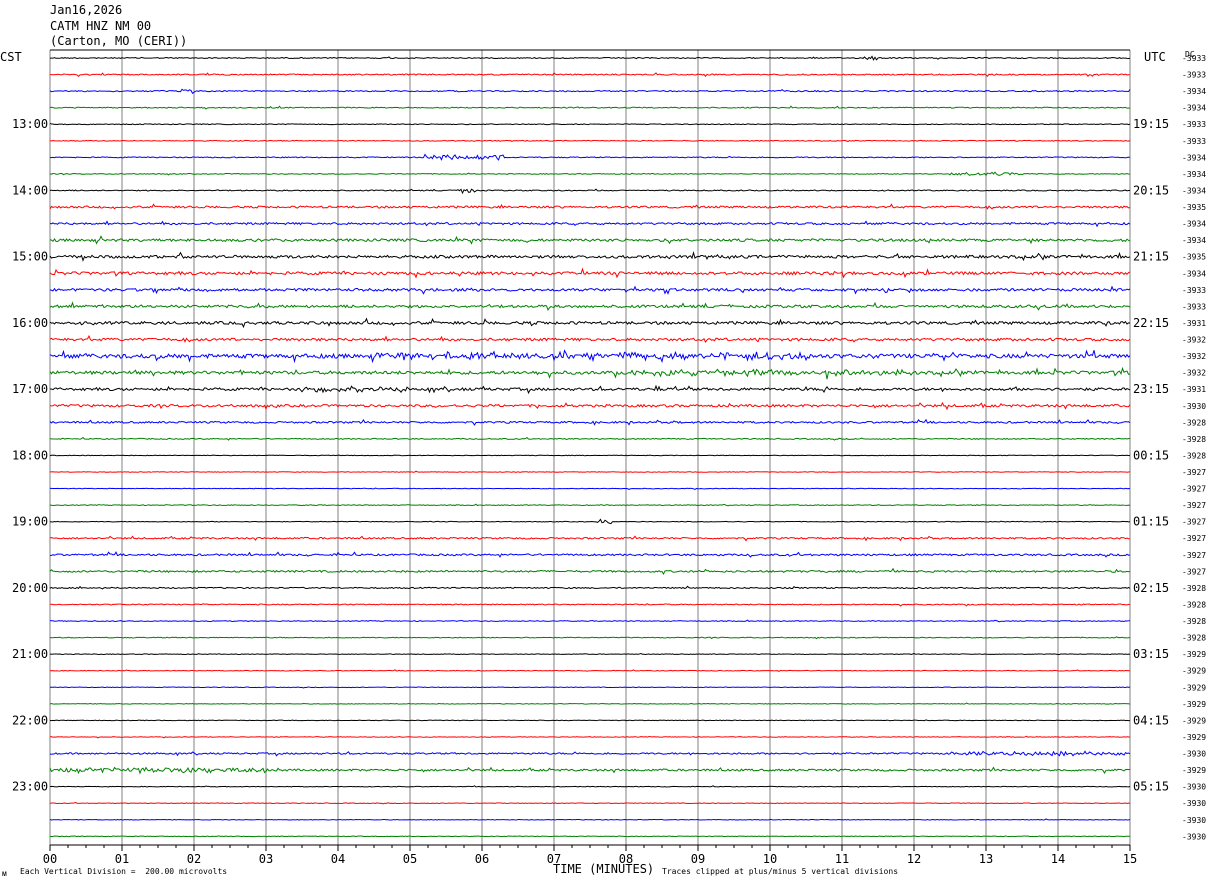 This screenshot has height=886, width=1210. What do you see at coordinates (1151, 522) in the screenshot?
I see `right-time-label: 01:15` at bounding box center [1151, 522].